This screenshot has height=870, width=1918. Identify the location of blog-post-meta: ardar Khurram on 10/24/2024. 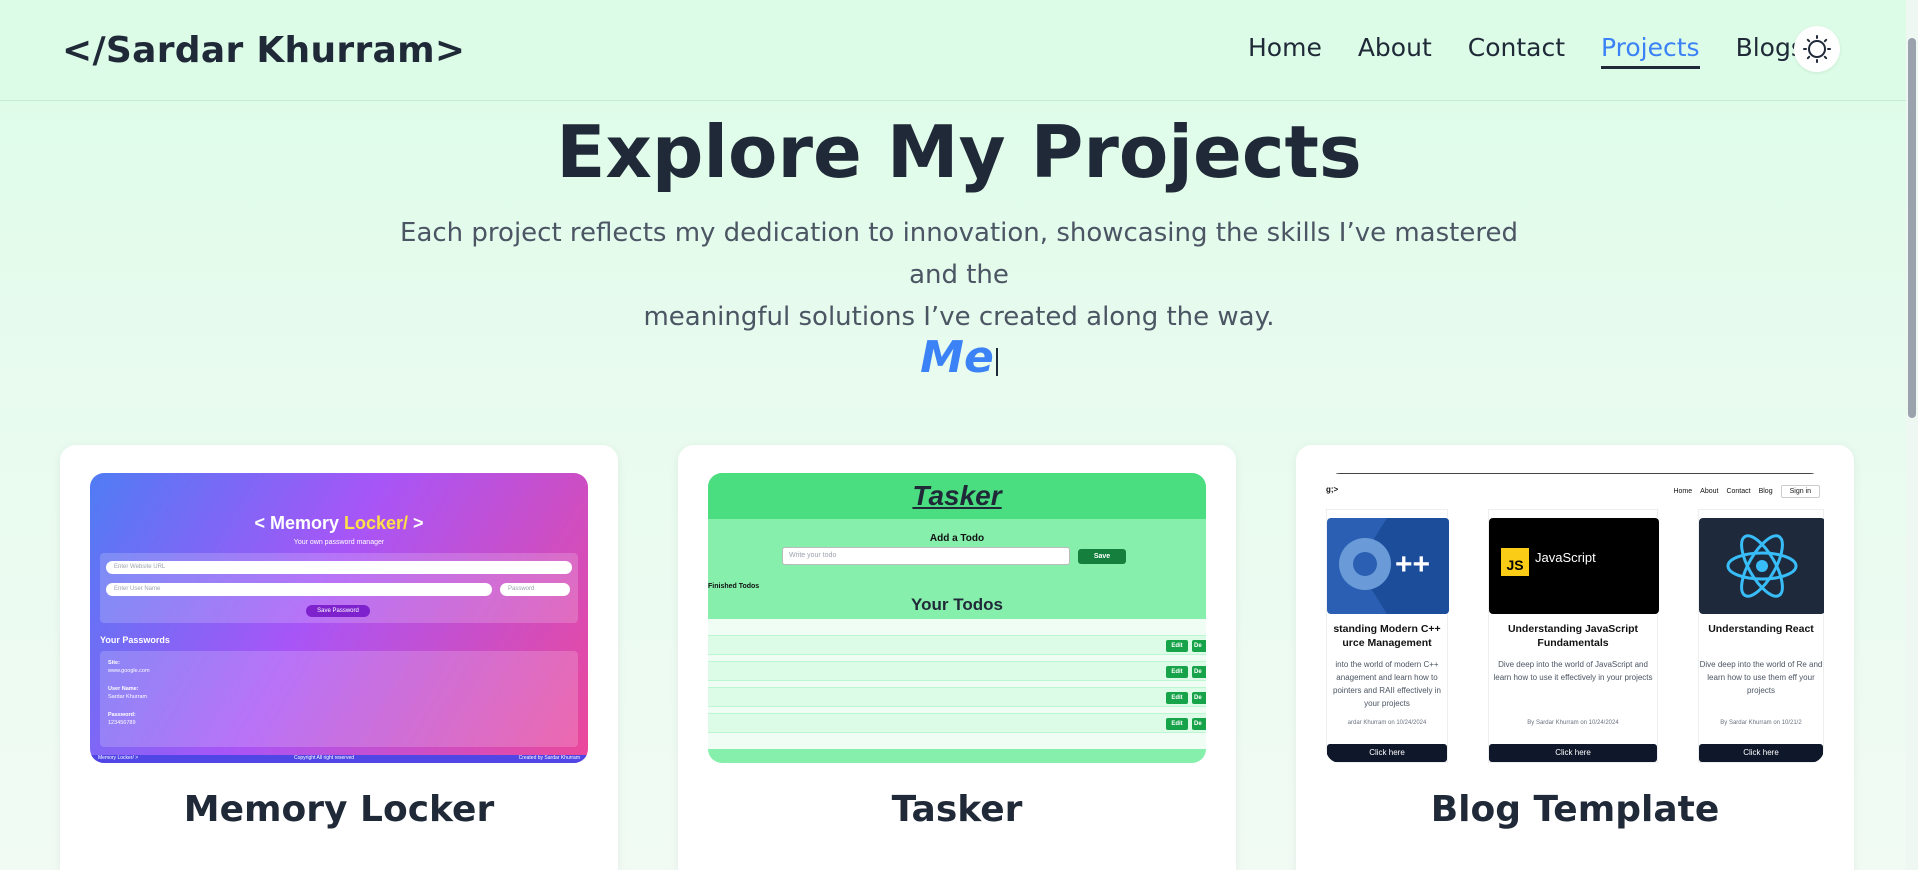
(1387, 723).